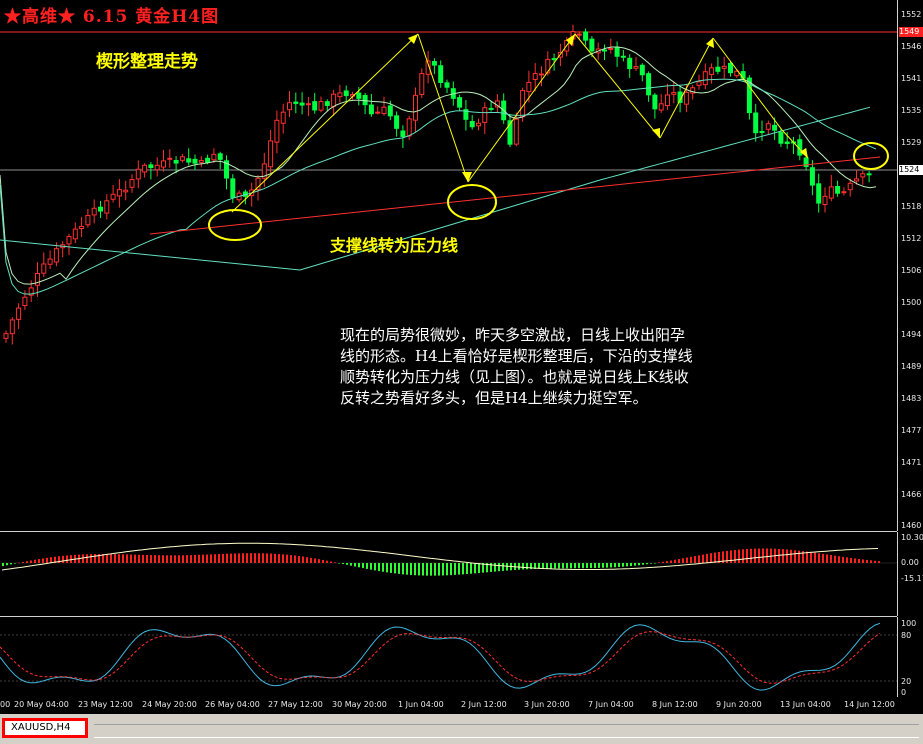 Image resolution: width=923 pixels, height=744 pixels. What do you see at coordinates (911, 170) in the screenshot?
I see `current-price-badge: 1524` at bounding box center [911, 170].